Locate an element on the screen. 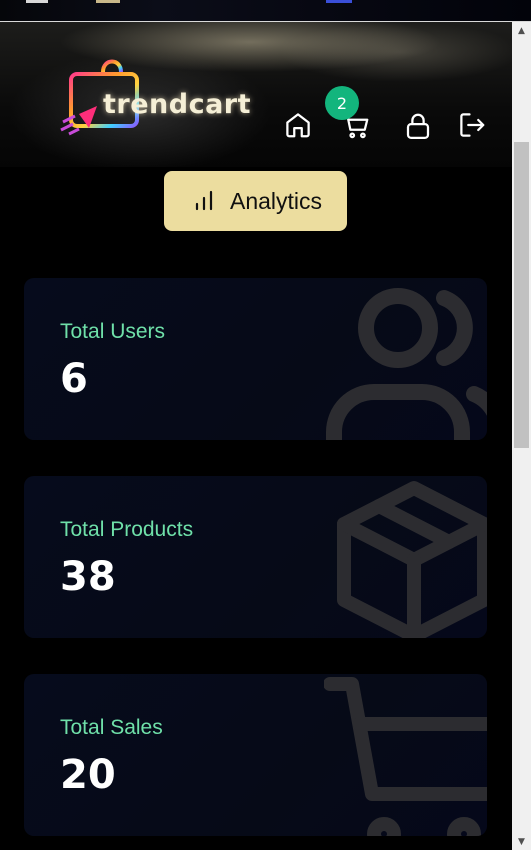 The width and height of the screenshot is (531, 850). analytics-button-label: Analytics is located at coordinates (276, 200).